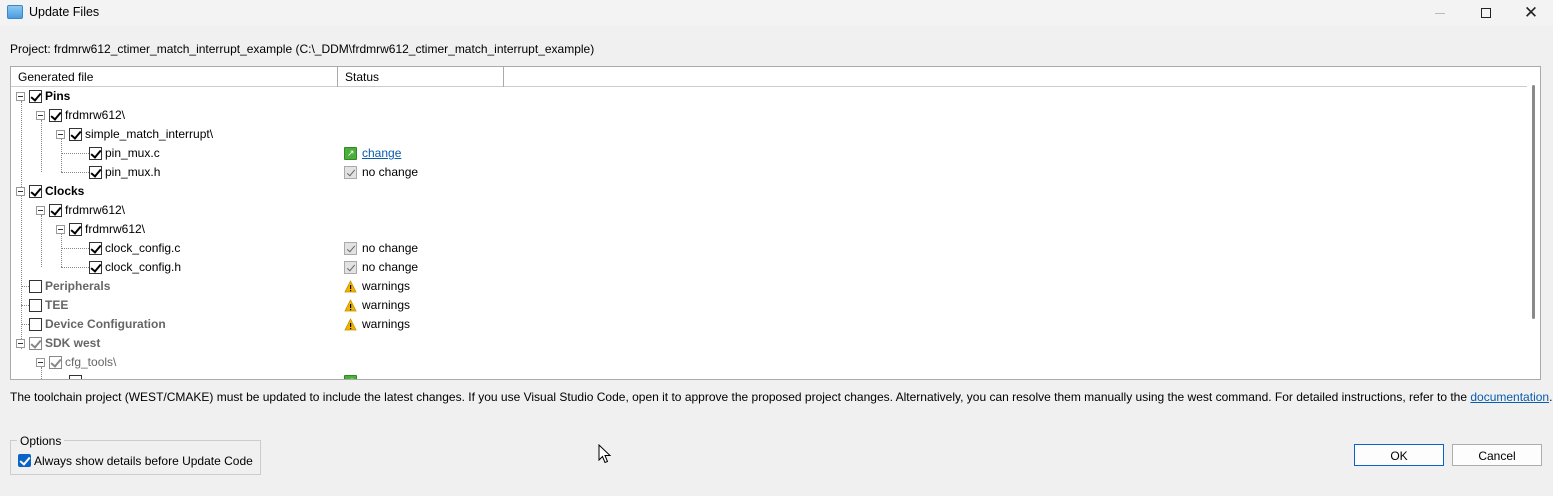  Describe the element at coordinates (78, 286) in the screenshot. I see `label-peripherals: Peripherals` at that location.